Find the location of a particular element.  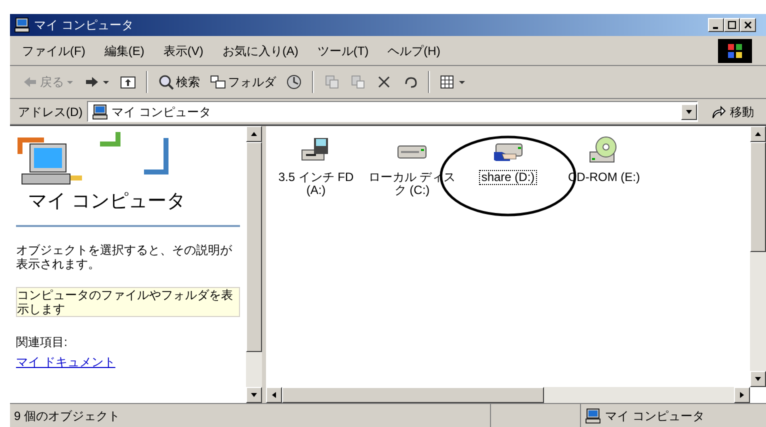

window-title: マイ コンピュータ is located at coordinates (84, 25).